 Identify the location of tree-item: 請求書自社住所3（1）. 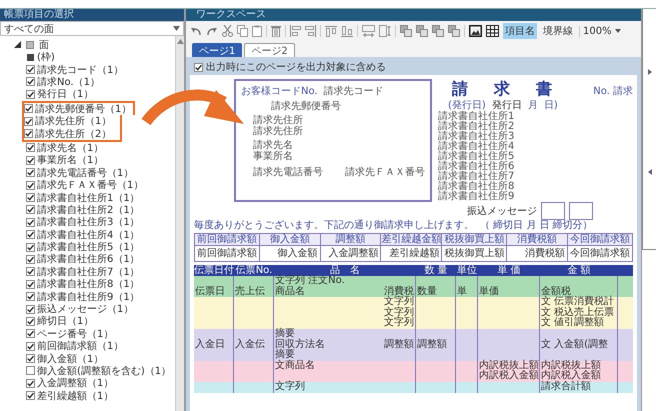
(84, 222).